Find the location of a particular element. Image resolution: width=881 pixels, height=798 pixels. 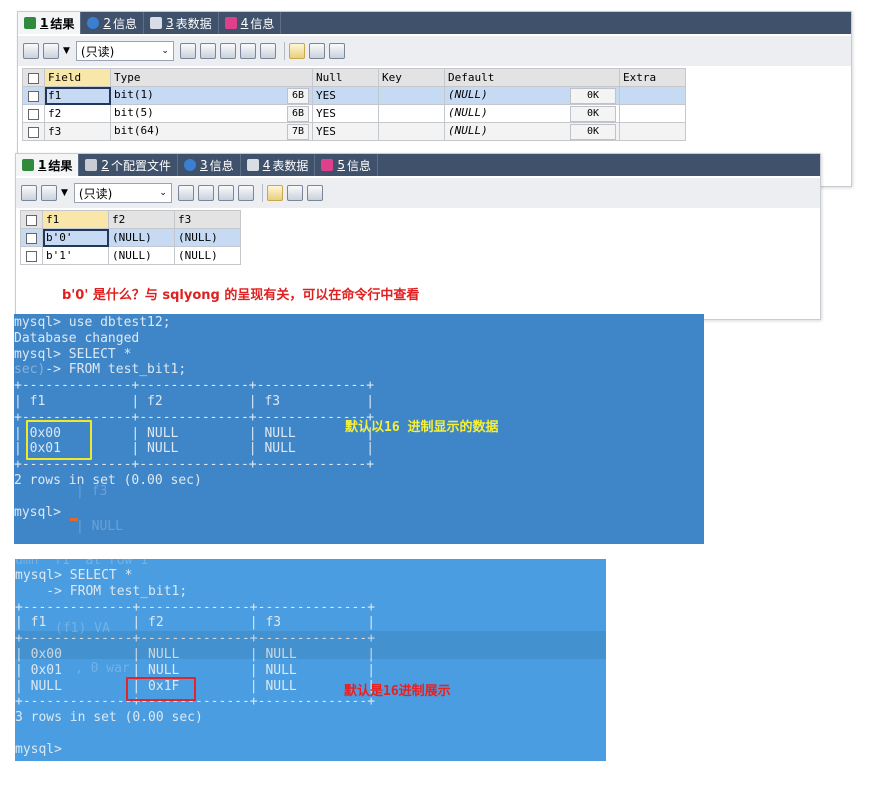

profile-icon is located at coordinates (91, 165).